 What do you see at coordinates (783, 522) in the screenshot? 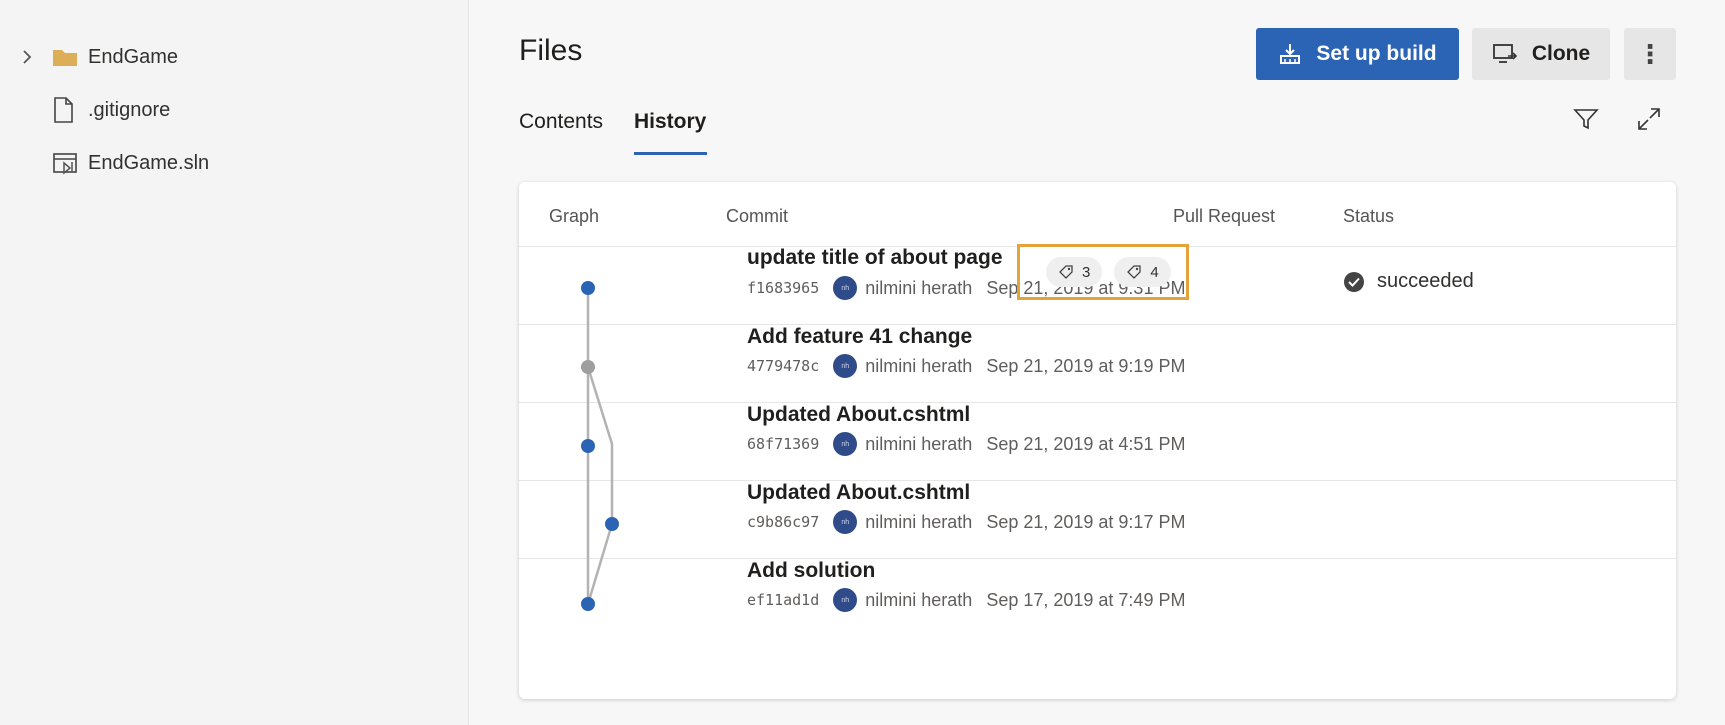
I see `commit-hash: c9b86c97` at bounding box center [783, 522].